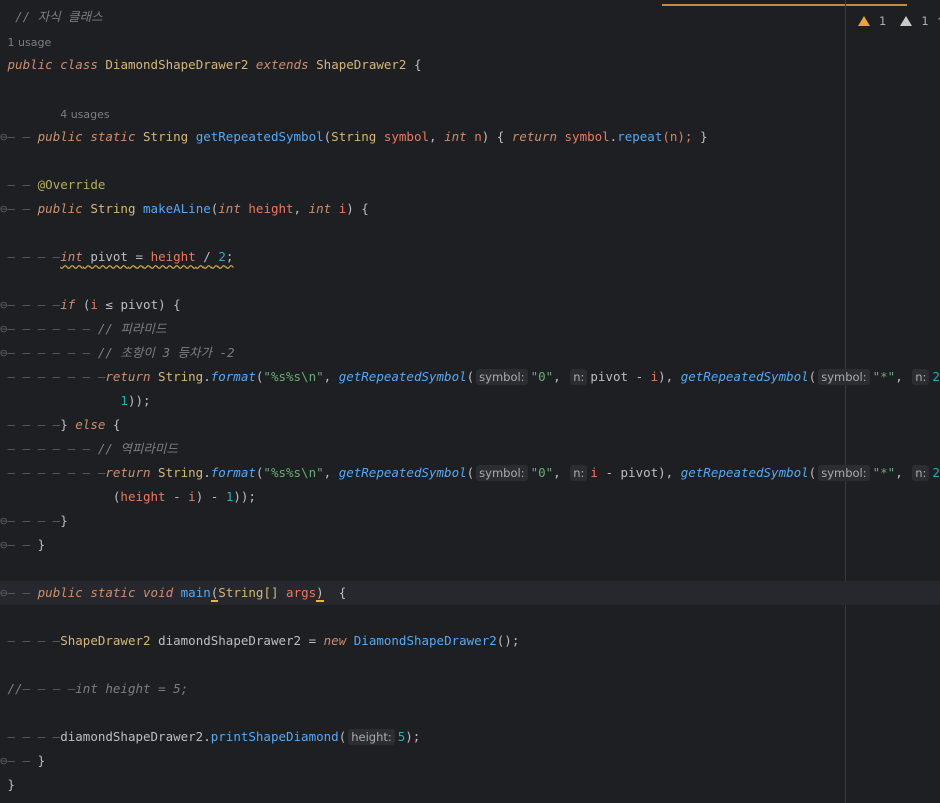 Image resolution: width=940 pixels, height=803 pixels. What do you see at coordinates (30, 42) in the screenshot?
I see `usages-inlay: 1 usage` at bounding box center [30, 42].